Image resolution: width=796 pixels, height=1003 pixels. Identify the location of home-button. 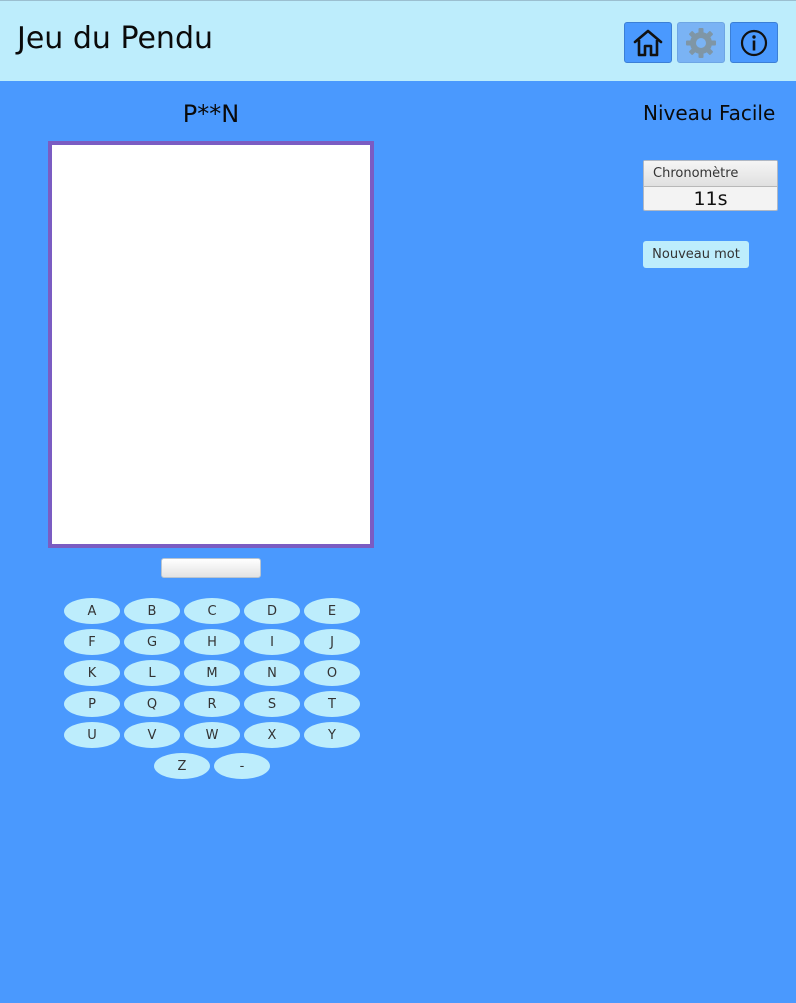
(648, 42).